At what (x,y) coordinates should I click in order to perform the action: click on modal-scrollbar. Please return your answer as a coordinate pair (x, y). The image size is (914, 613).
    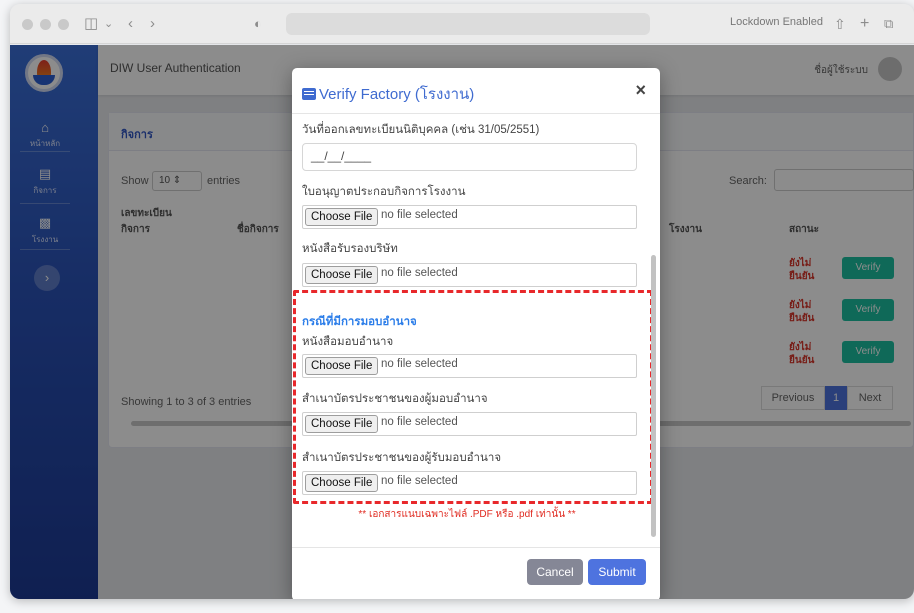
    Looking at the image, I should click on (653, 396).